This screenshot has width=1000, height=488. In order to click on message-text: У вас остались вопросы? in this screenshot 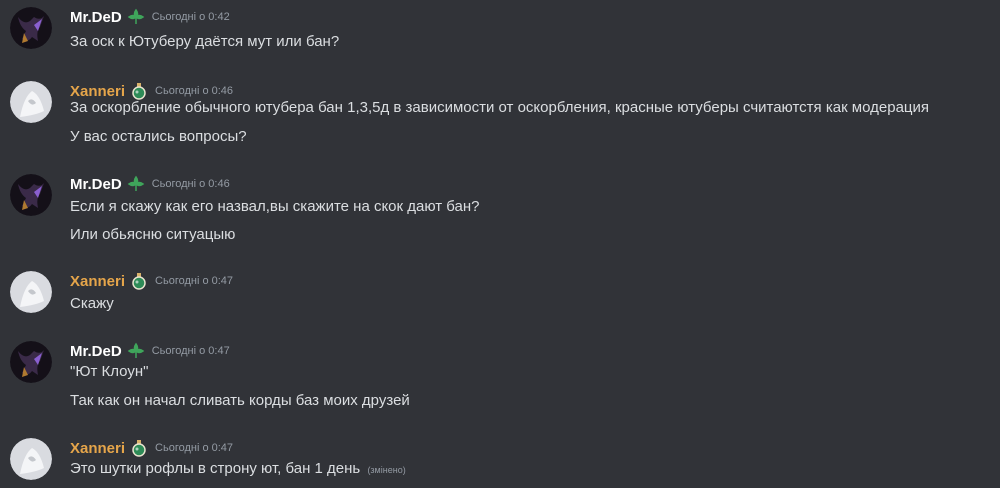, I will do `click(158, 136)`.